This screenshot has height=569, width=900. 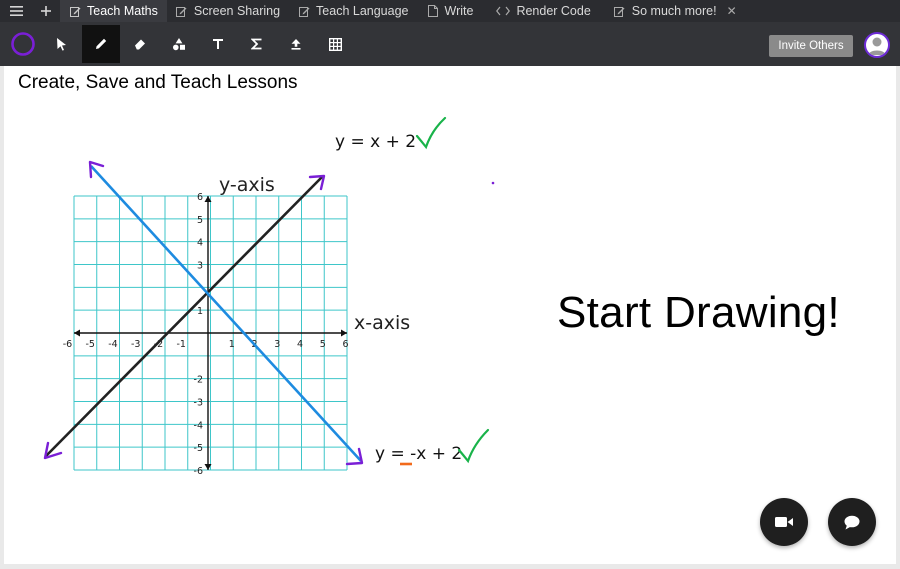 What do you see at coordinates (344, 333) in the screenshot?
I see `x-axis-arrow-right` at bounding box center [344, 333].